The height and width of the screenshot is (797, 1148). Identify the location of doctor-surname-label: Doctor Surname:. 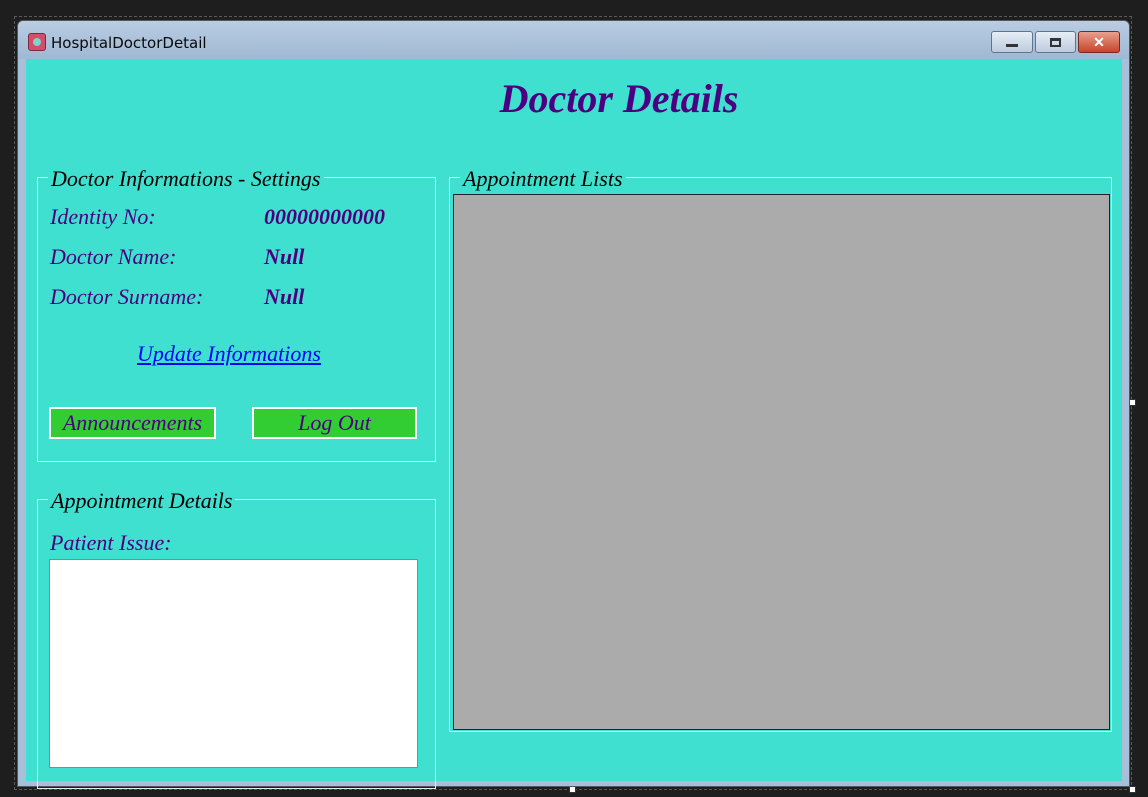
(127, 296).